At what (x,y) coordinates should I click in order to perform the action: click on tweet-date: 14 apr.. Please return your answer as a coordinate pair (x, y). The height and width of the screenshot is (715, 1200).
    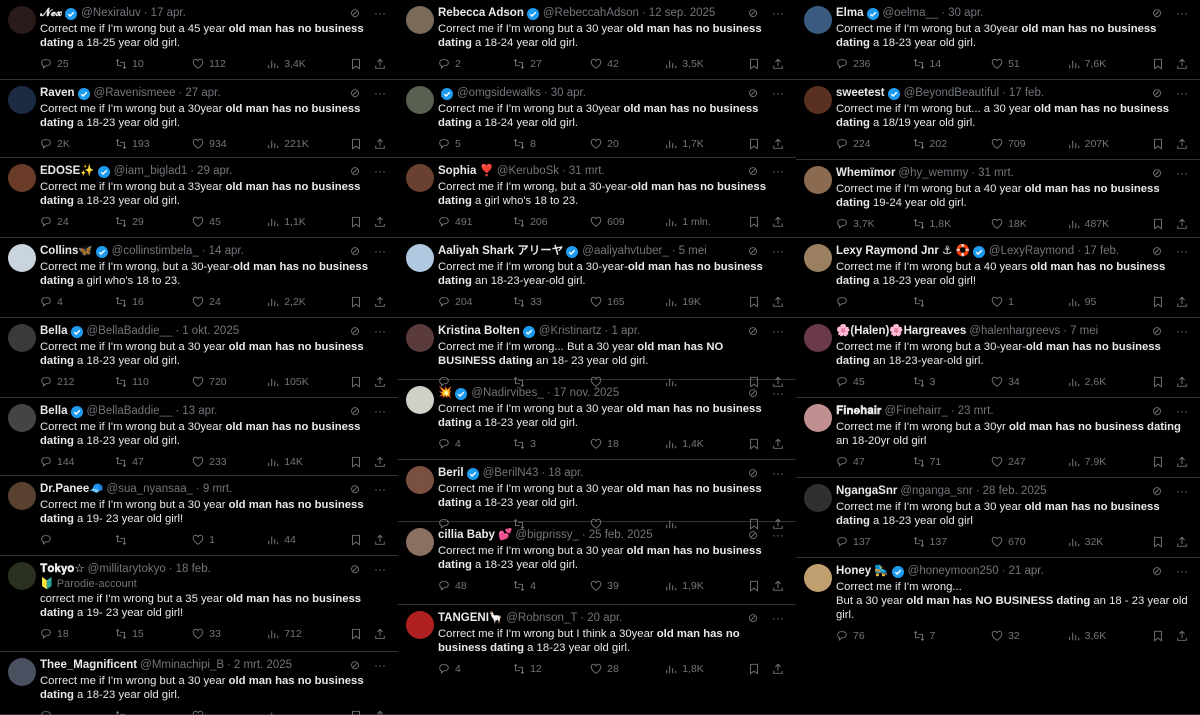
    Looking at the image, I should click on (226, 251).